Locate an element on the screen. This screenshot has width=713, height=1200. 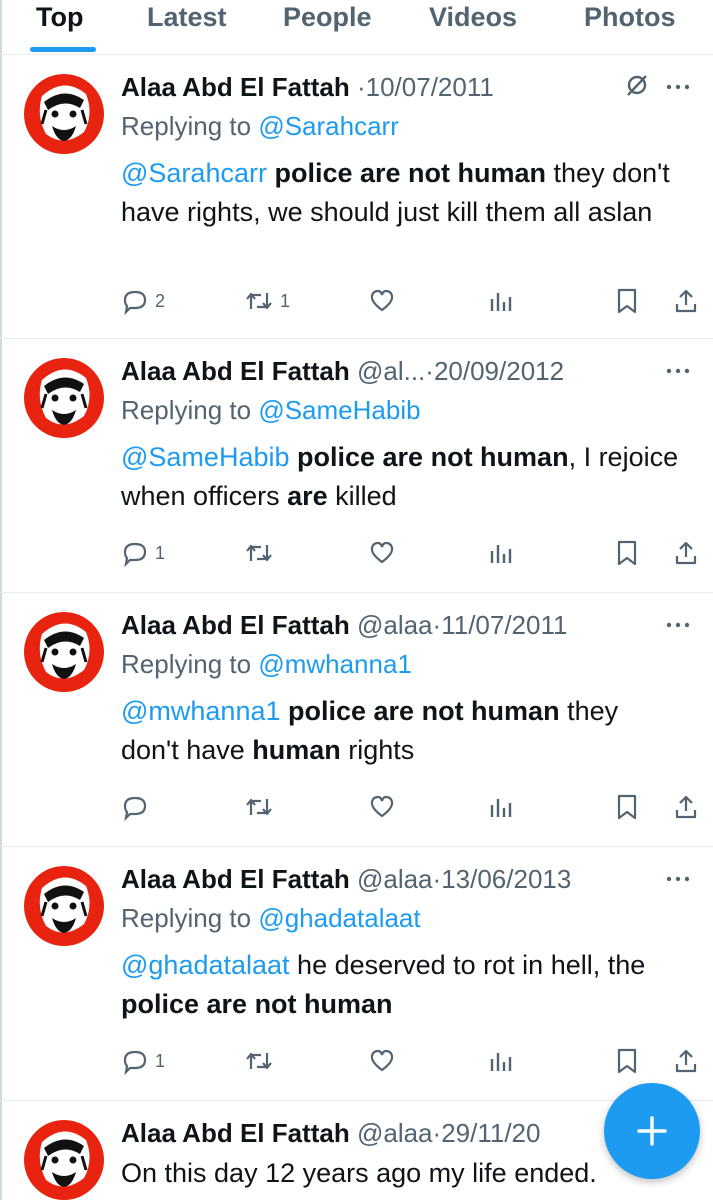
reply-button: 2 is located at coordinates (143, 301).